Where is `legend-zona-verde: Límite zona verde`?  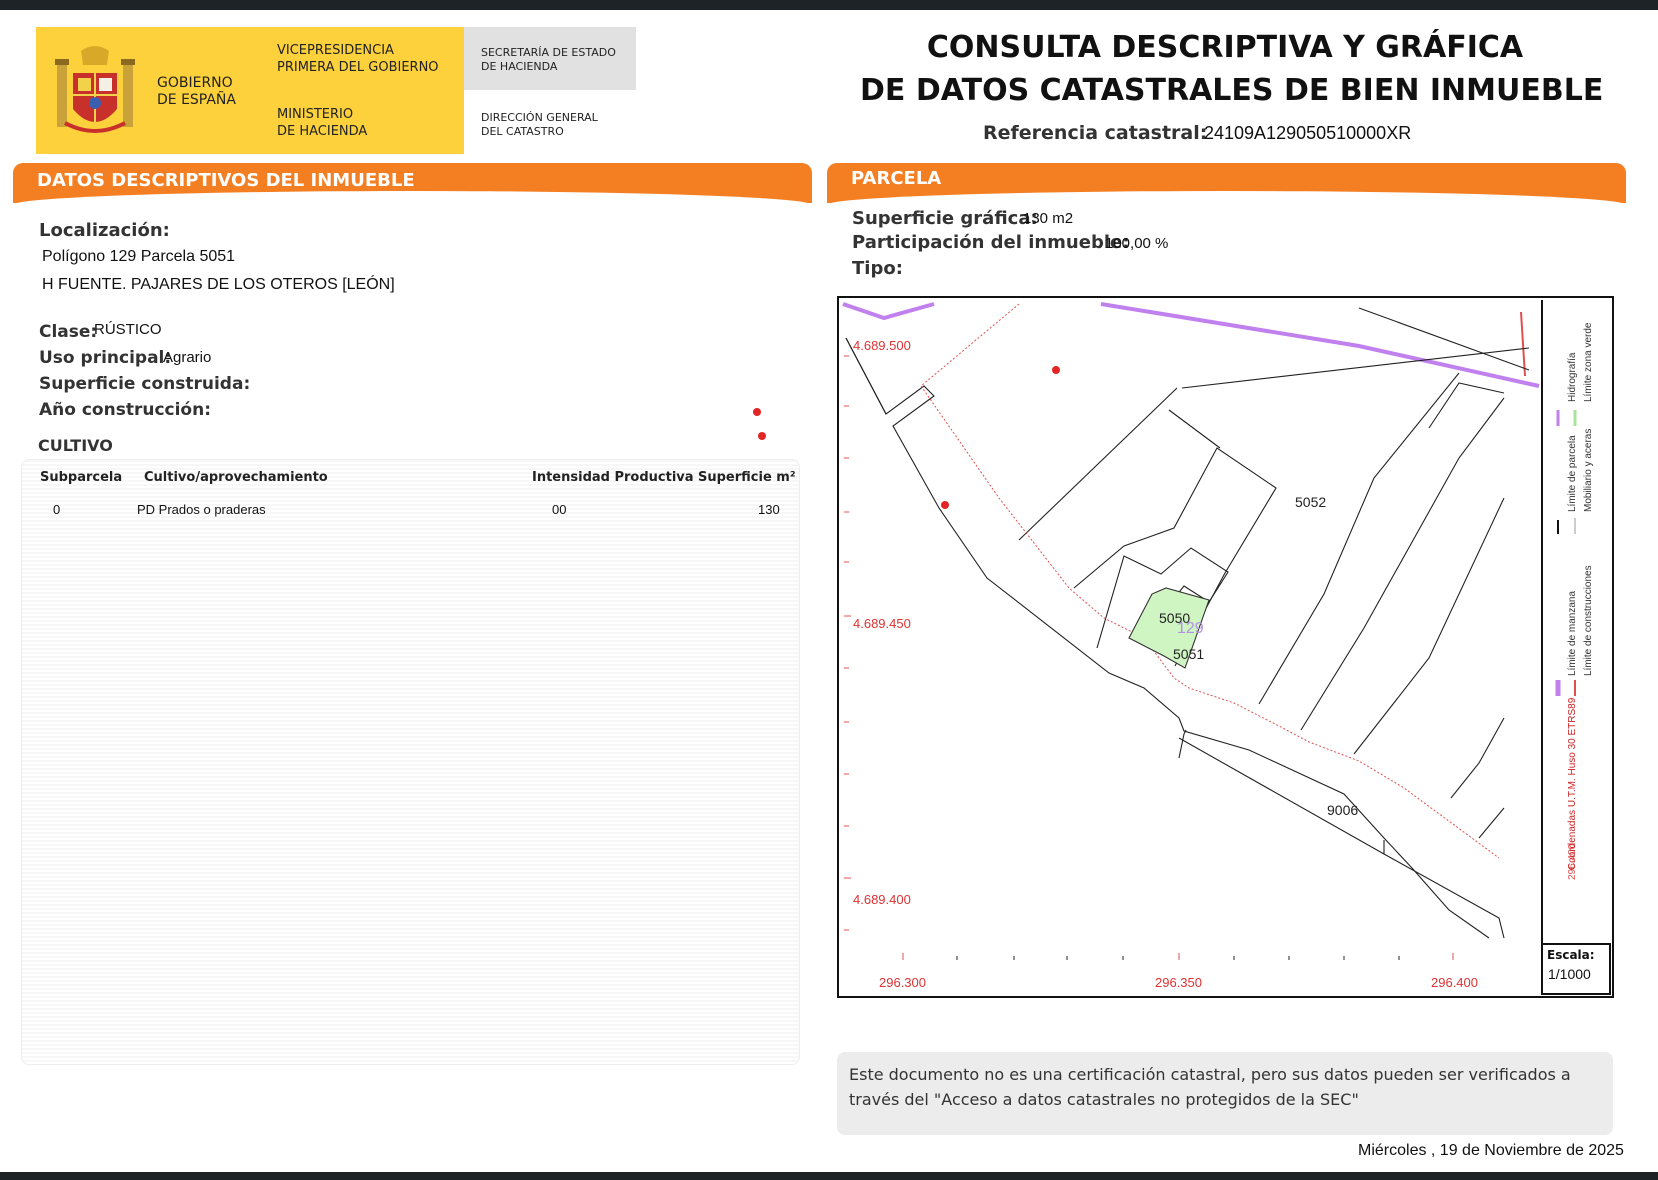 legend-zona-verde: Límite zona verde is located at coordinates (1588, 362).